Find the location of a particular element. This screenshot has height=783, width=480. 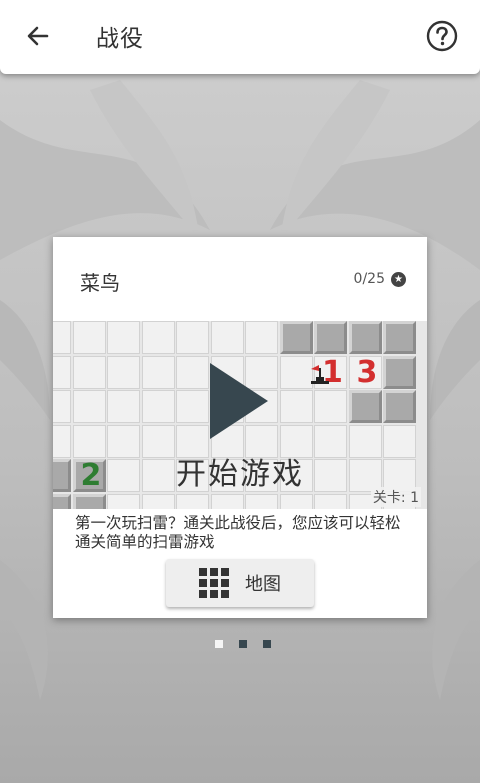

help-button is located at coordinates (442, 36).